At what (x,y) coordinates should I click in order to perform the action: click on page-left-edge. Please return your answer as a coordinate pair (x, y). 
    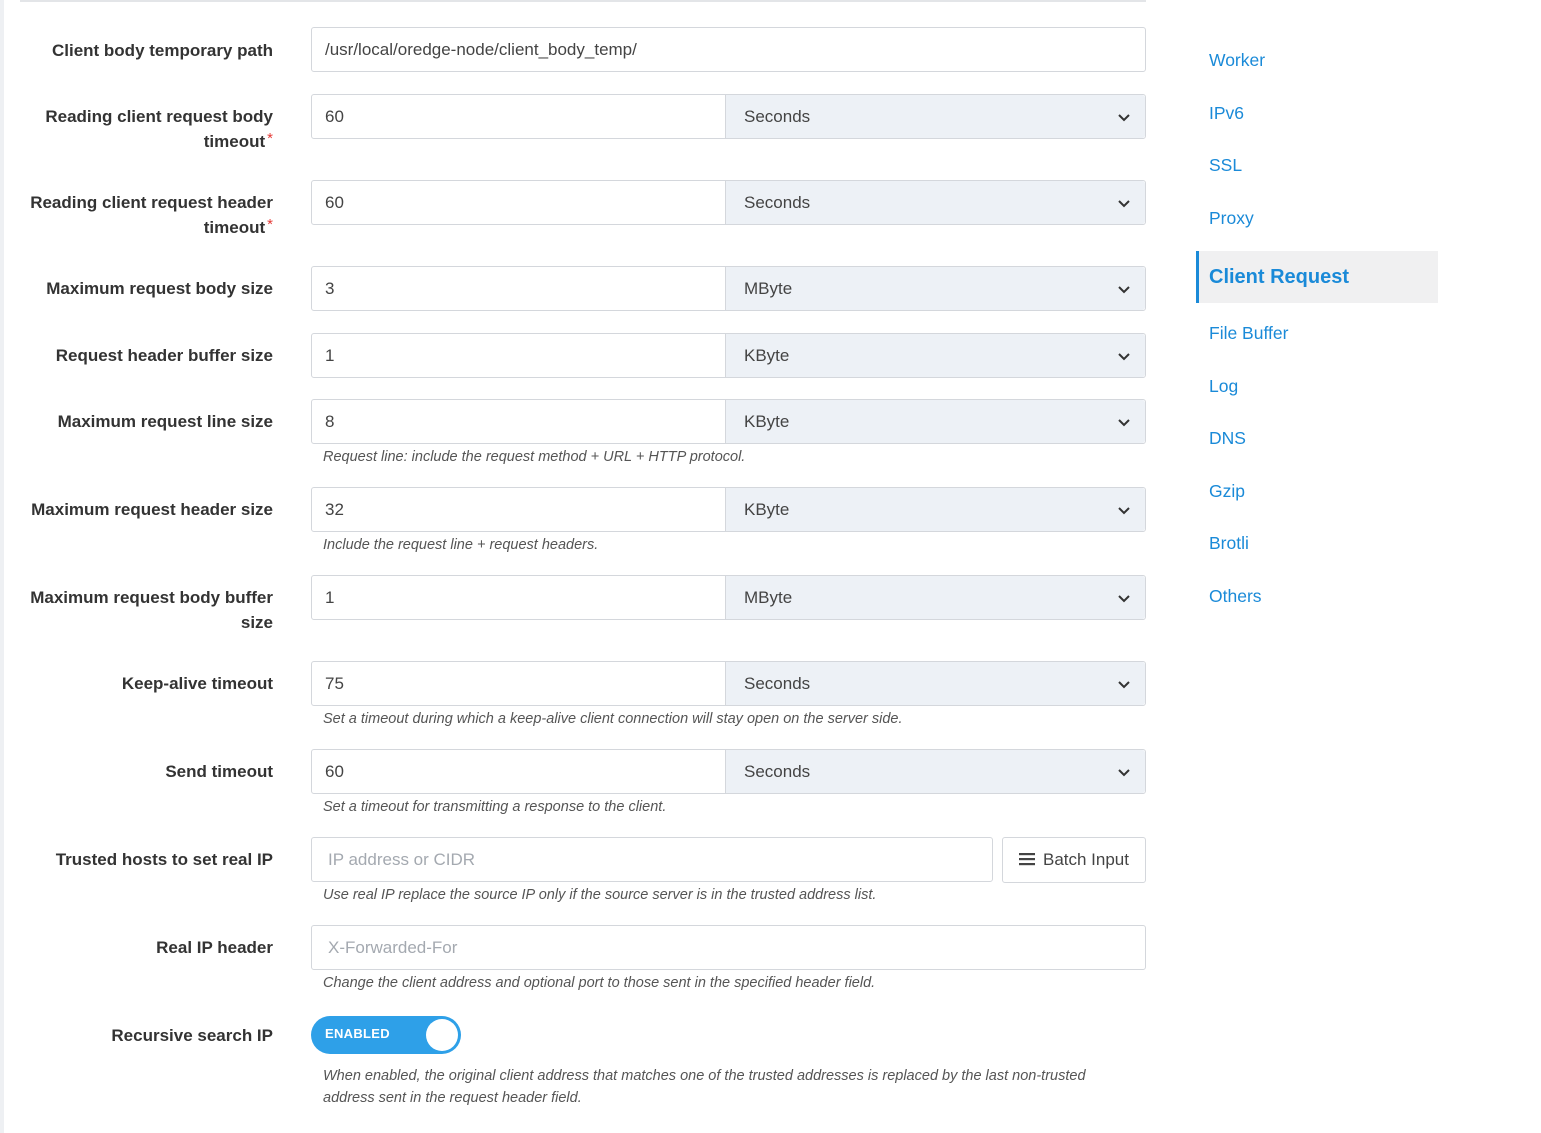
    Looking at the image, I should click on (2, 566).